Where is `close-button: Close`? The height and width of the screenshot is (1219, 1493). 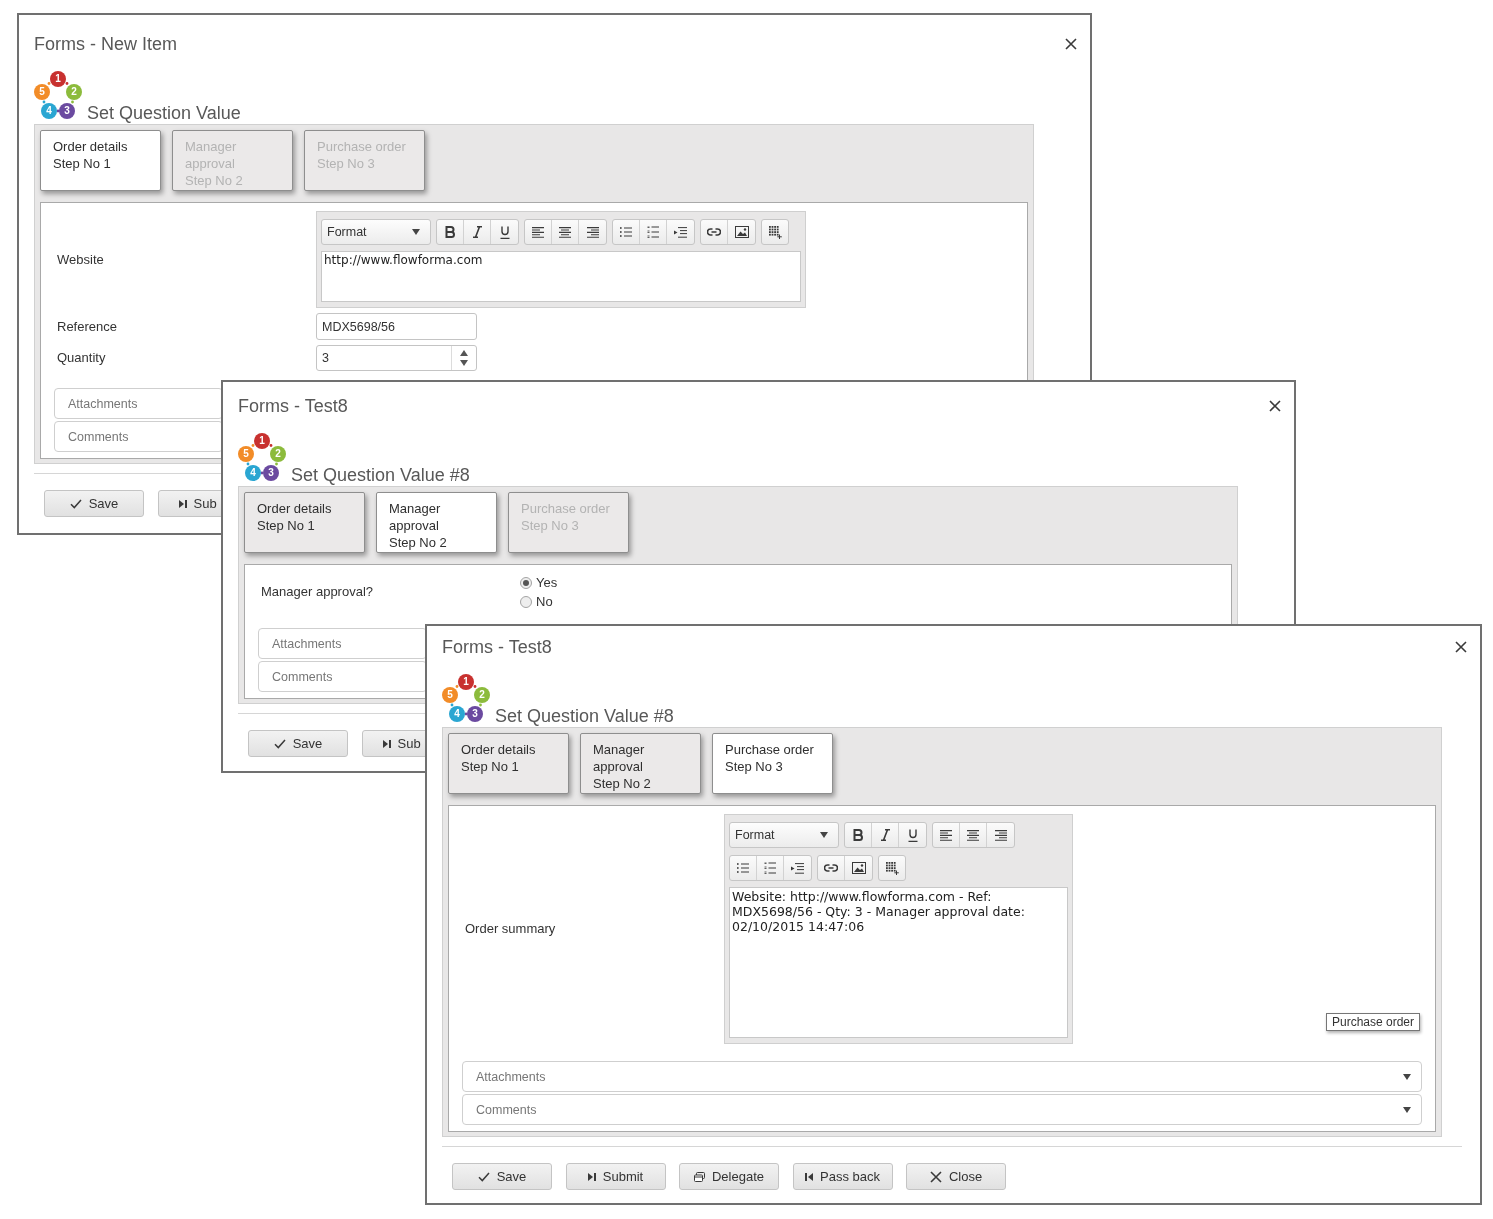 close-button: Close is located at coordinates (956, 1176).